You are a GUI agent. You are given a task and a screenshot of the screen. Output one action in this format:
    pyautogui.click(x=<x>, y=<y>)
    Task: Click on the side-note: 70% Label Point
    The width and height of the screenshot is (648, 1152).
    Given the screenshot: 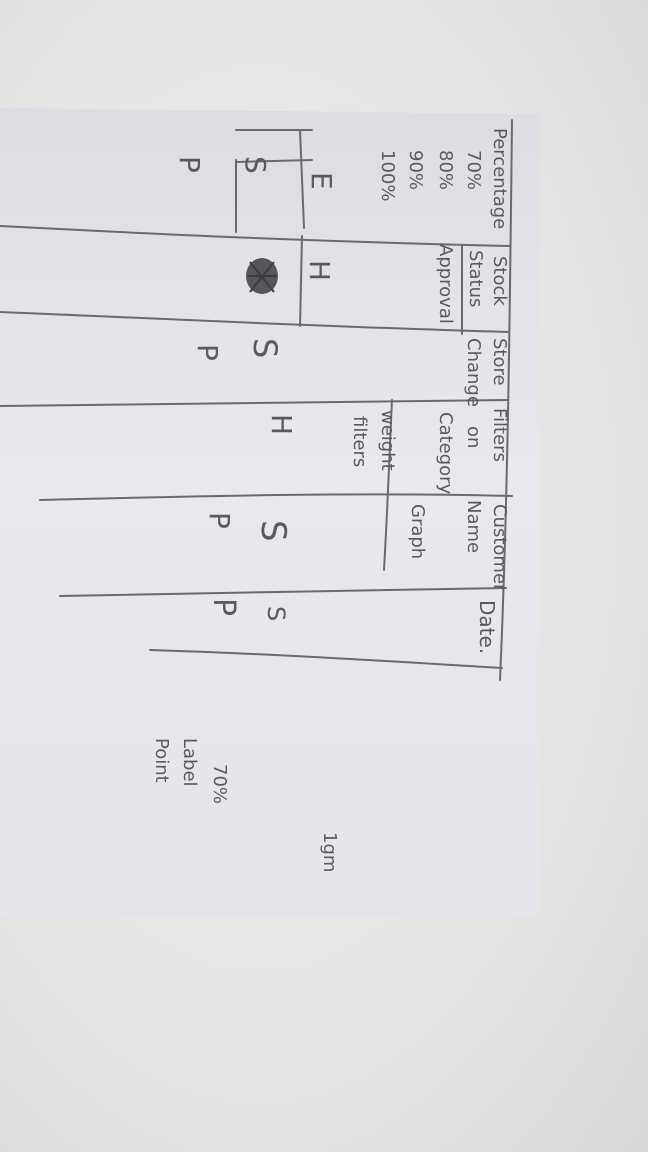 What is the action you would take?
    pyautogui.click(x=190, y=771)
    